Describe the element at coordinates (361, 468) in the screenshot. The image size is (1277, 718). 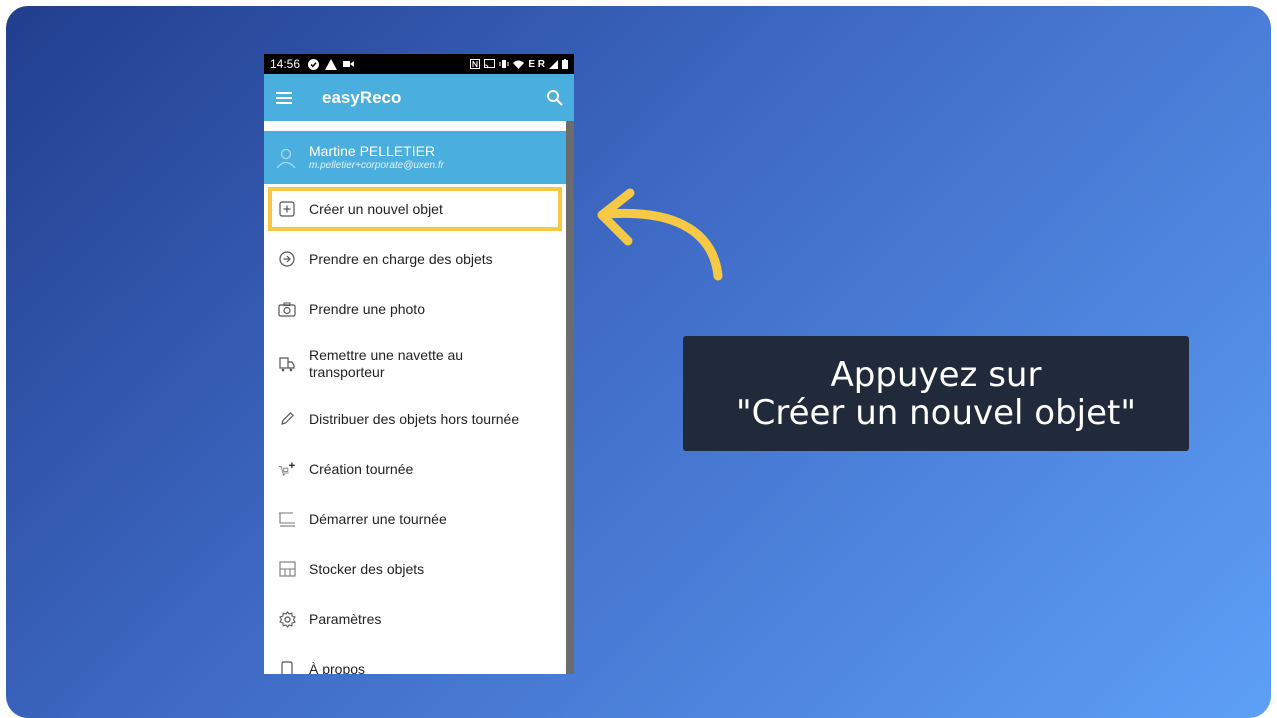
I see `menu-item-label: Création tournée` at that location.